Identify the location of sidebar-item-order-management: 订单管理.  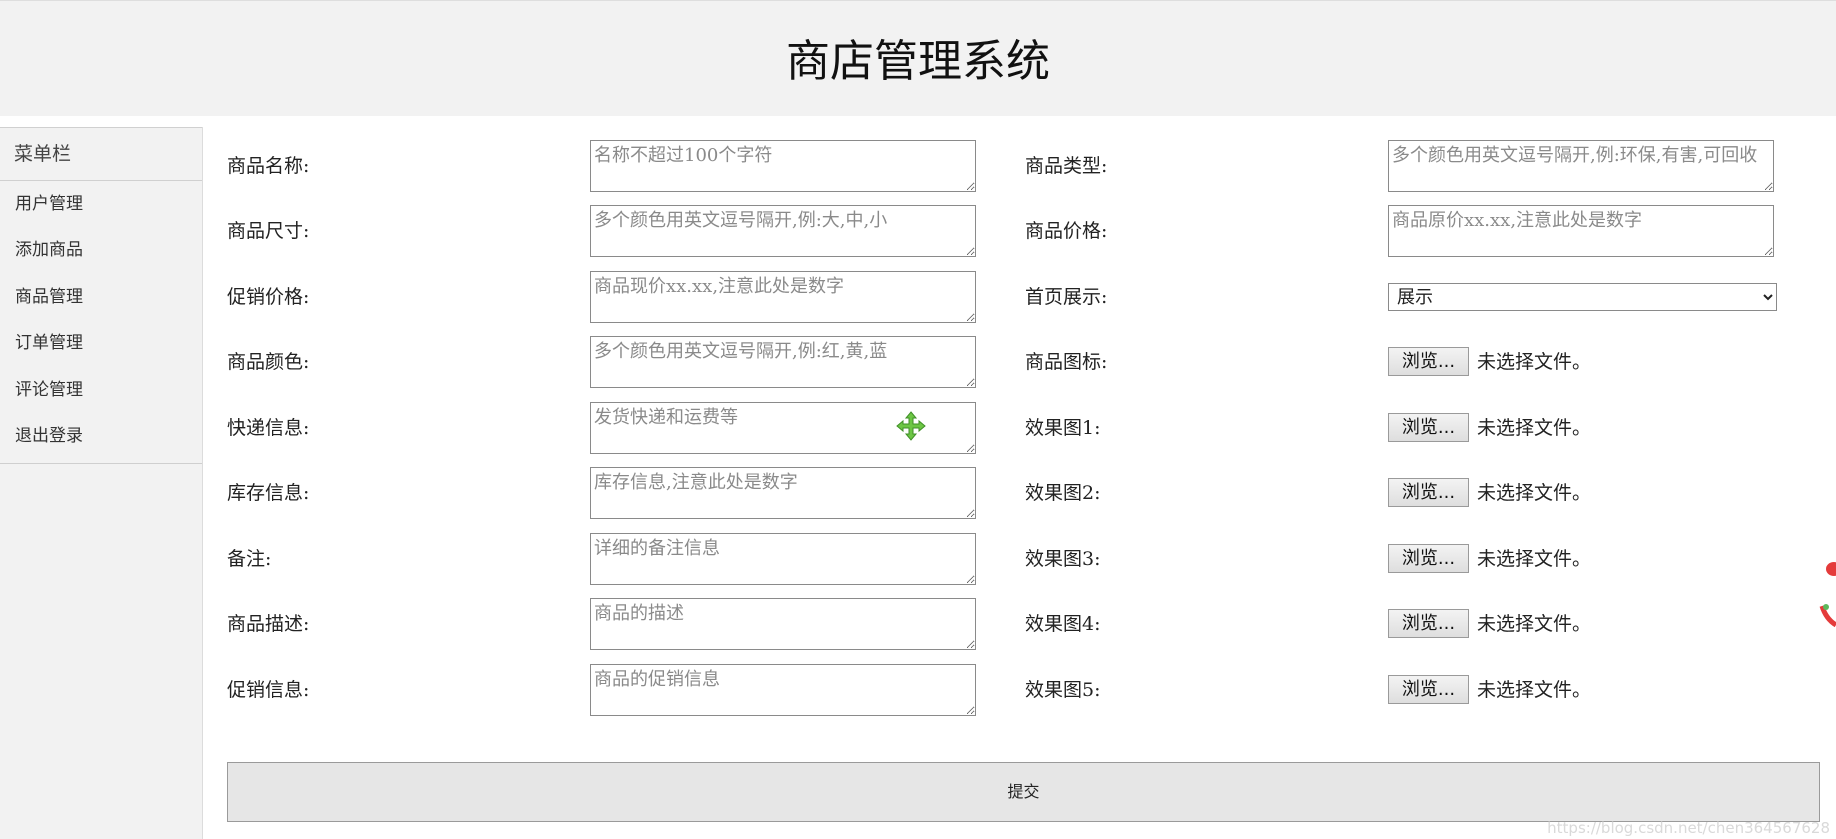
(101, 343).